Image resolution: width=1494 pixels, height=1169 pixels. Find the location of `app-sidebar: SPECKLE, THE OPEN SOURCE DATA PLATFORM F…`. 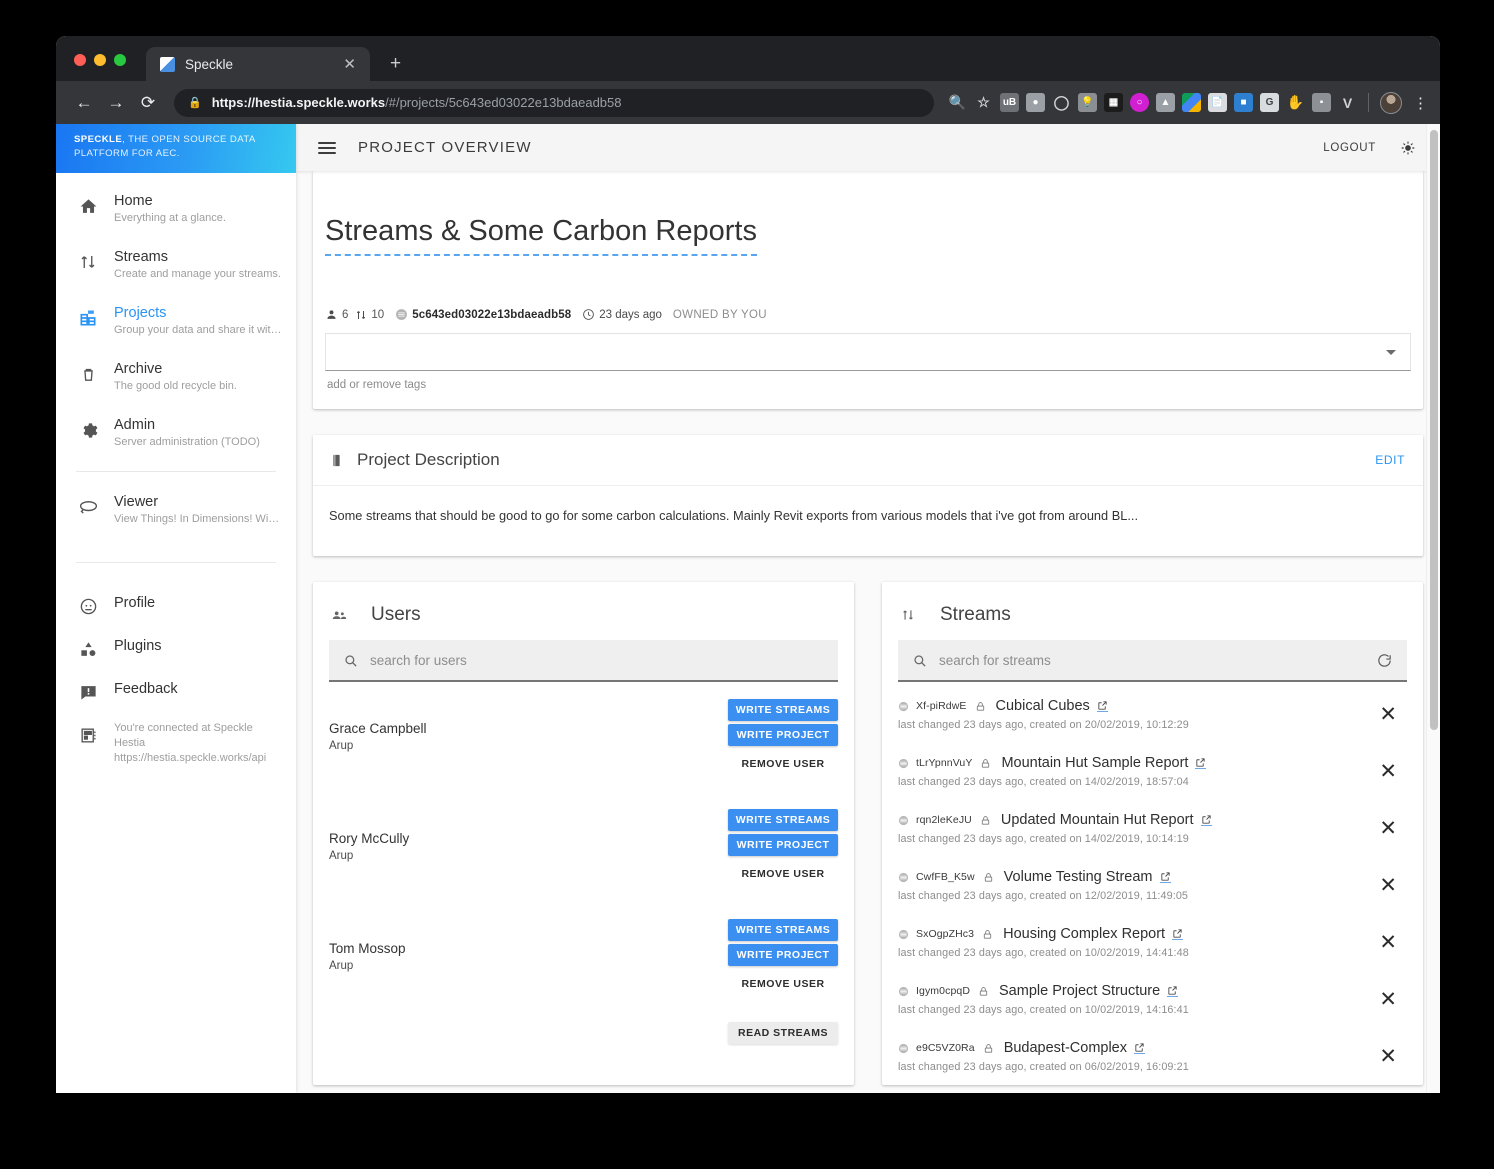

app-sidebar: SPECKLE, THE OPEN SOURCE DATA PLATFORM F… is located at coordinates (176, 608).